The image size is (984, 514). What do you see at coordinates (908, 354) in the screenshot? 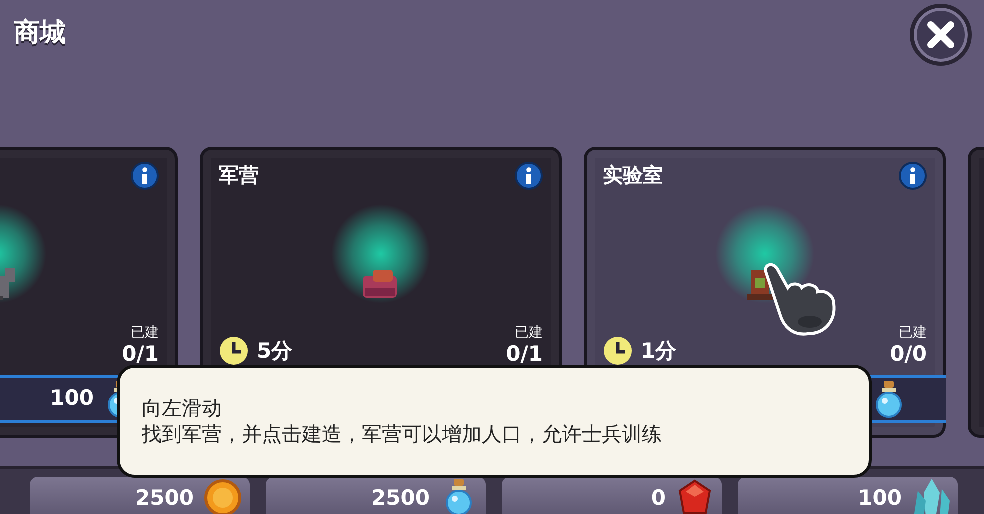
I see `built-count: 0/0` at bounding box center [908, 354].